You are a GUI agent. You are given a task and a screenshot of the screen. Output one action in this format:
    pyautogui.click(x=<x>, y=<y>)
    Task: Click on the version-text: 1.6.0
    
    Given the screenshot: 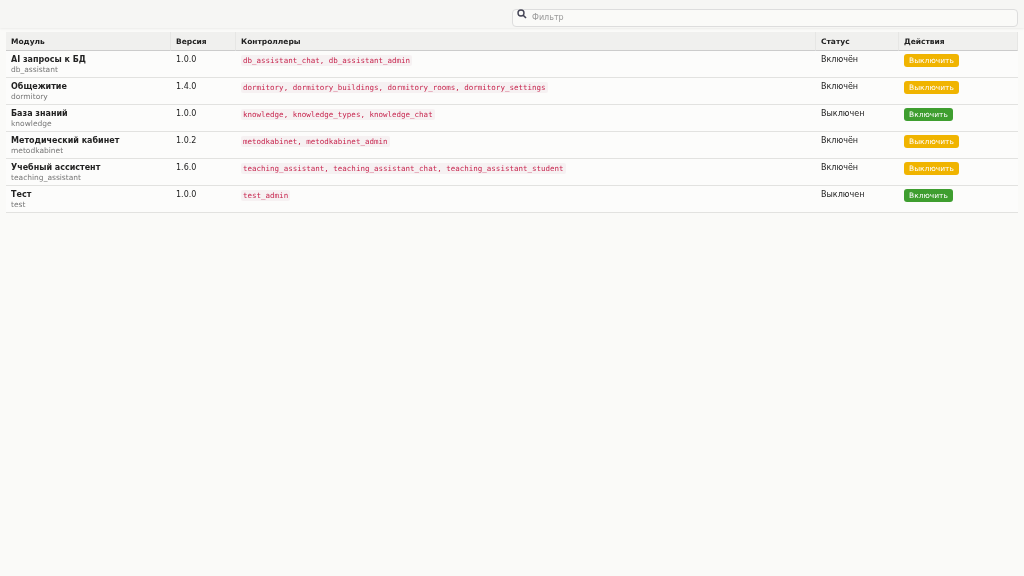 What is the action you would take?
    pyautogui.click(x=186, y=167)
    